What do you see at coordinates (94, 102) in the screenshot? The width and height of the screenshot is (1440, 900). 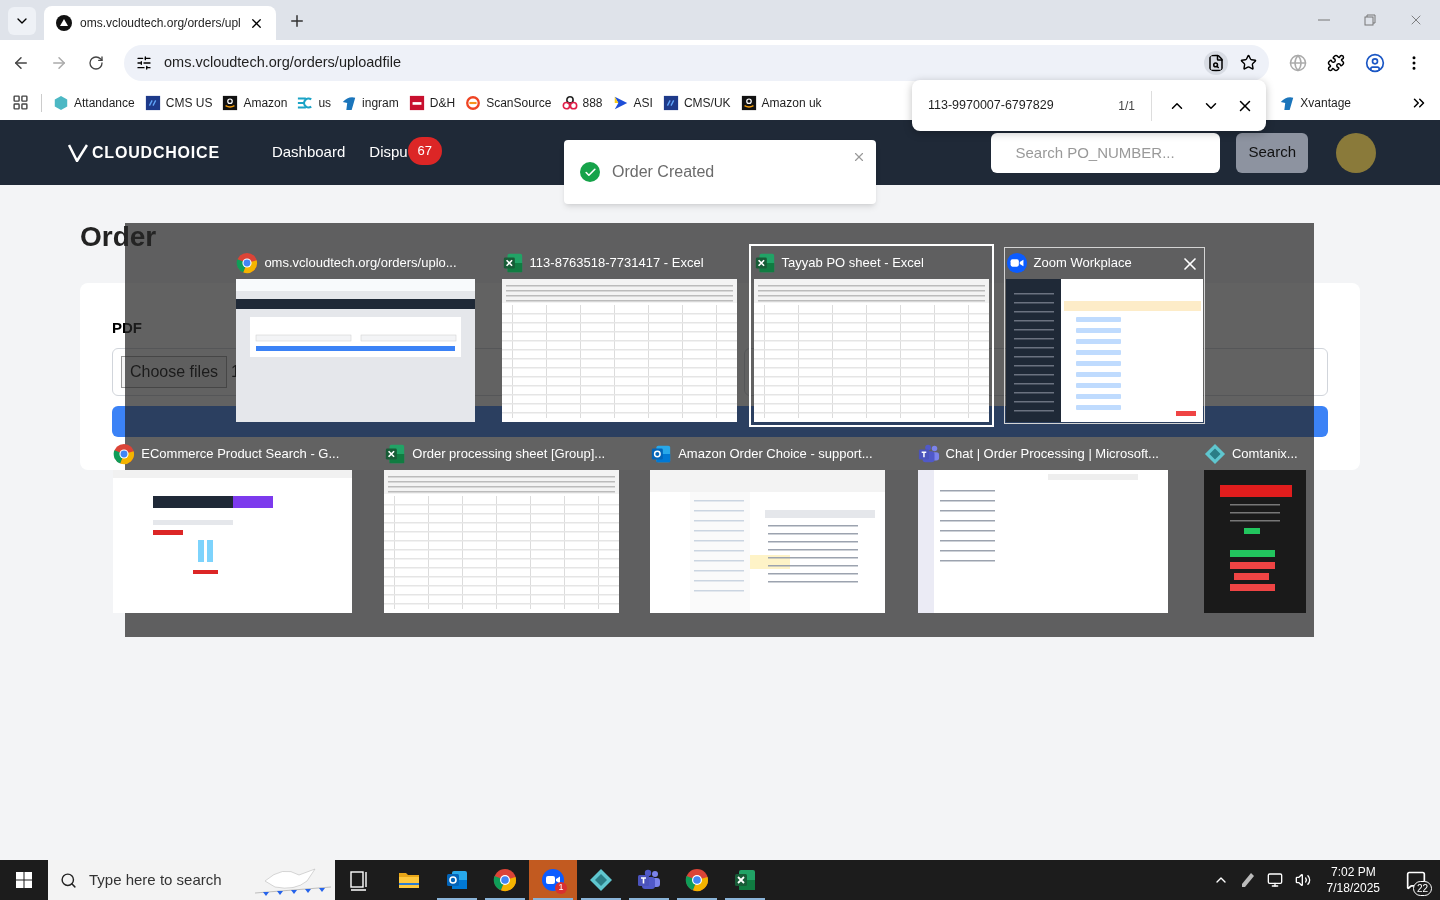 I see `bookmark: Attandance` at bounding box center [94, 102].